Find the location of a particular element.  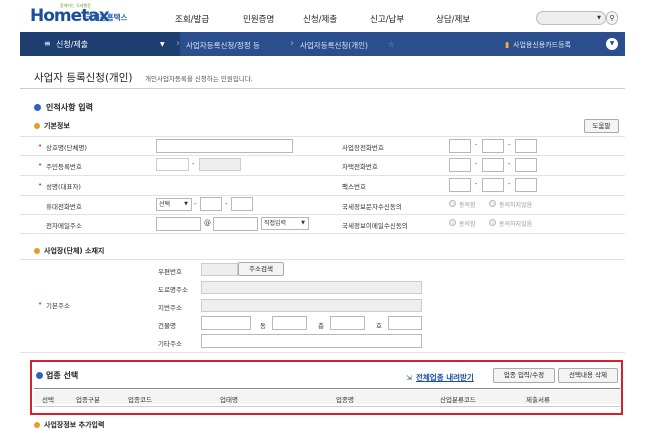

label-fax: 팩스번호 is located at coordinates (354, 187).